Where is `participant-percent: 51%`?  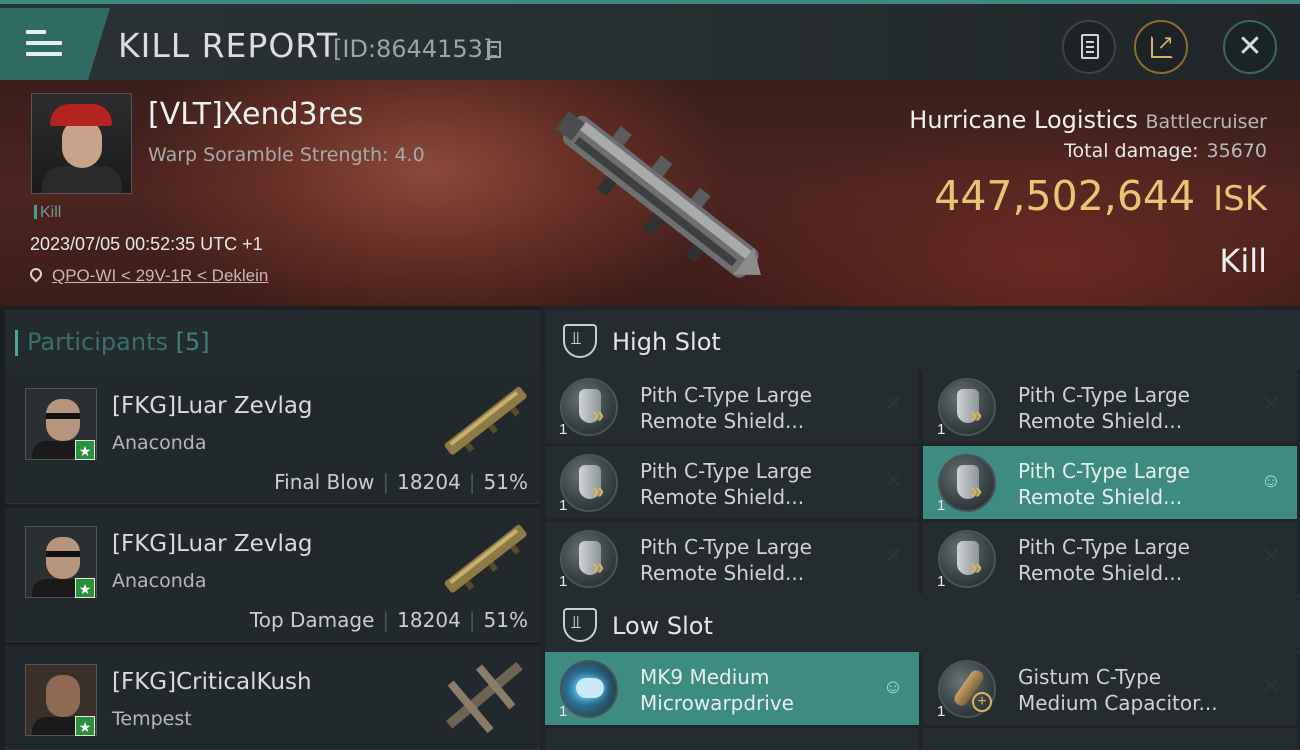
participant-percent: 51% is located at coordinates (505, 482).